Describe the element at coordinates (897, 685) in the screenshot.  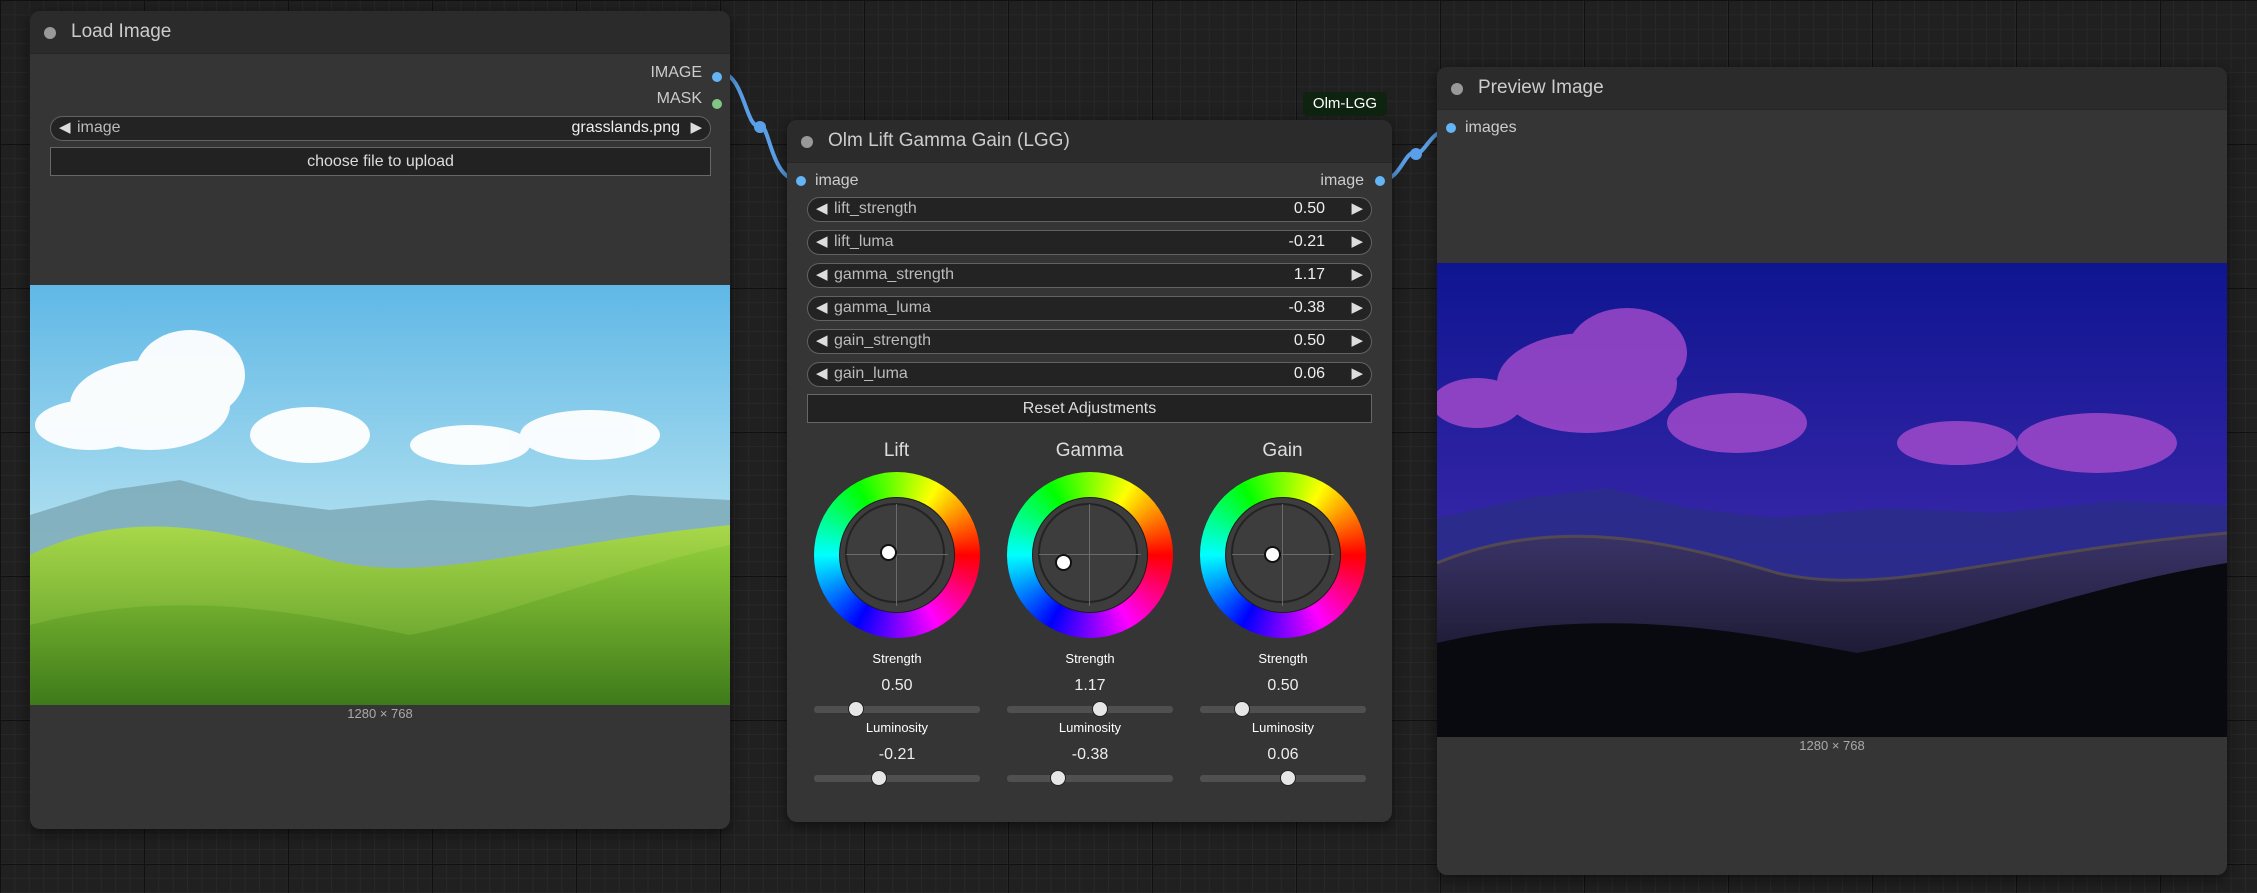
I see `strength-value: 0.50` at that location.